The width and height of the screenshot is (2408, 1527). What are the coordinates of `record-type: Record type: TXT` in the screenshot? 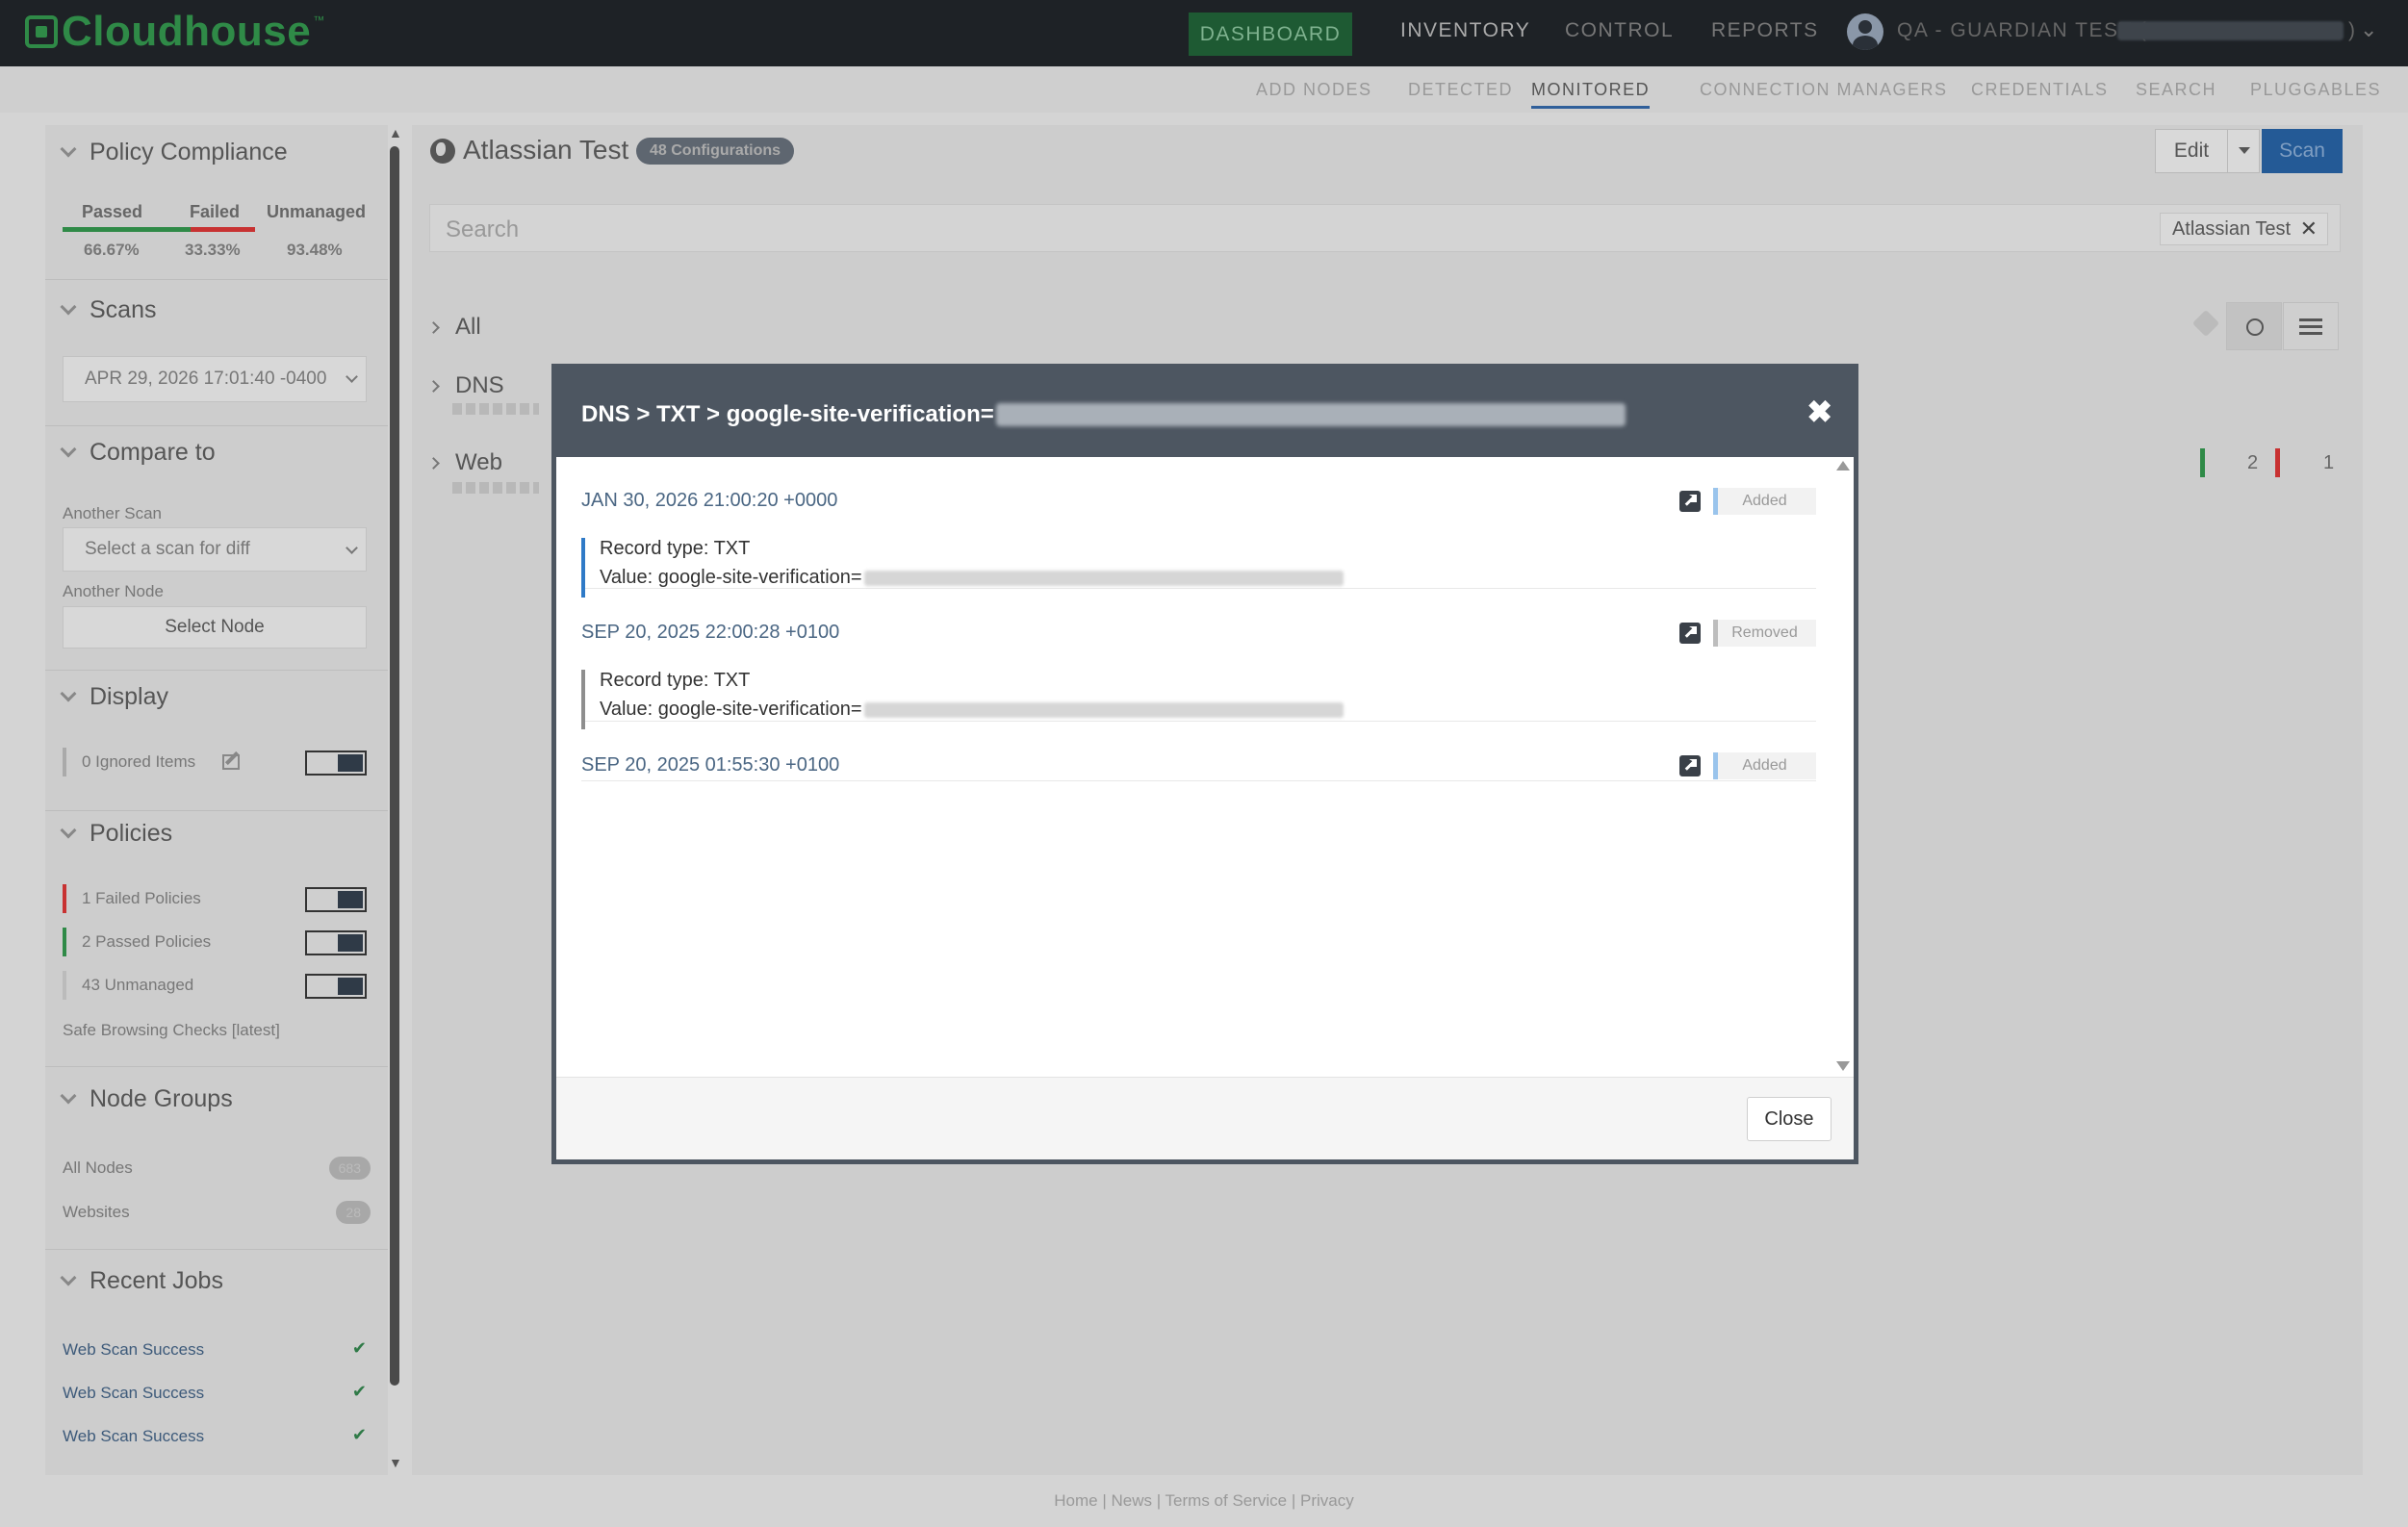 It's located at (675, 548).